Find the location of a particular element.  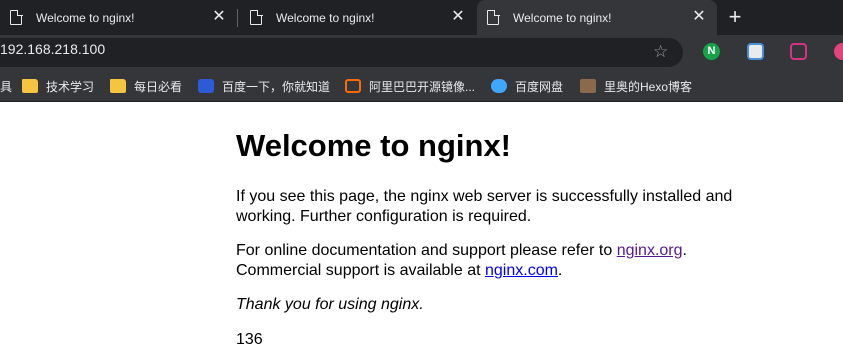

bookmark-partial: 具 is located at coordinates (6, 86).